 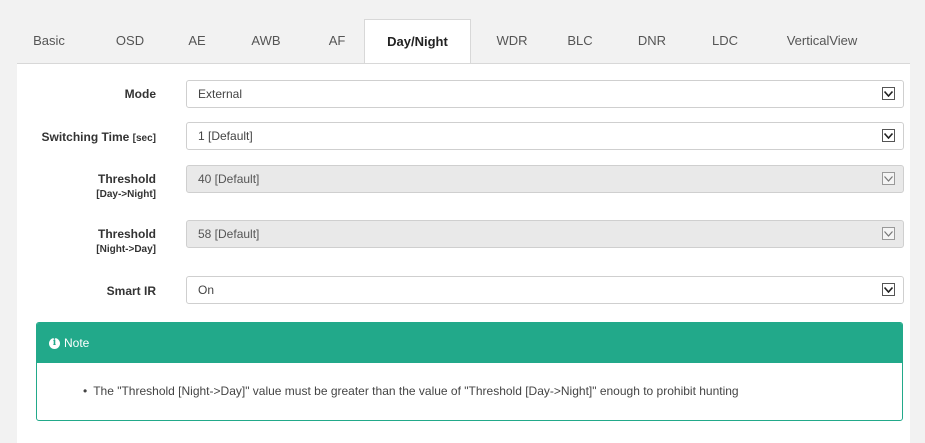 I want to click on info-circle-icon: i, so click(x=54, y=343).